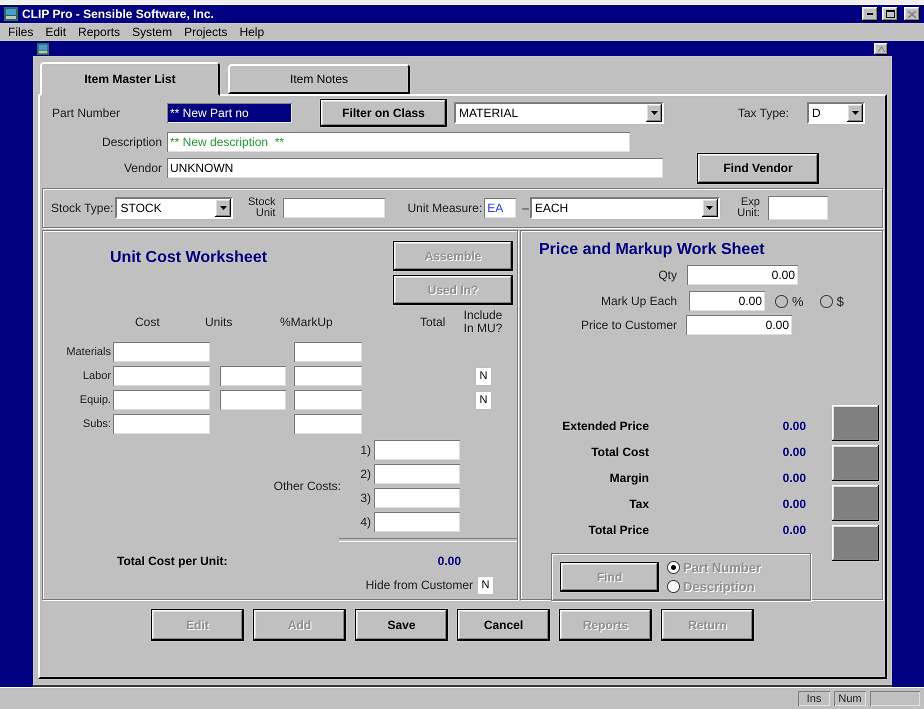 This screenshot has height=709, width=924. Describe the element at coordinates (638, 301) in the screenshot. I see `field-label: Mark Up Each` at that location.